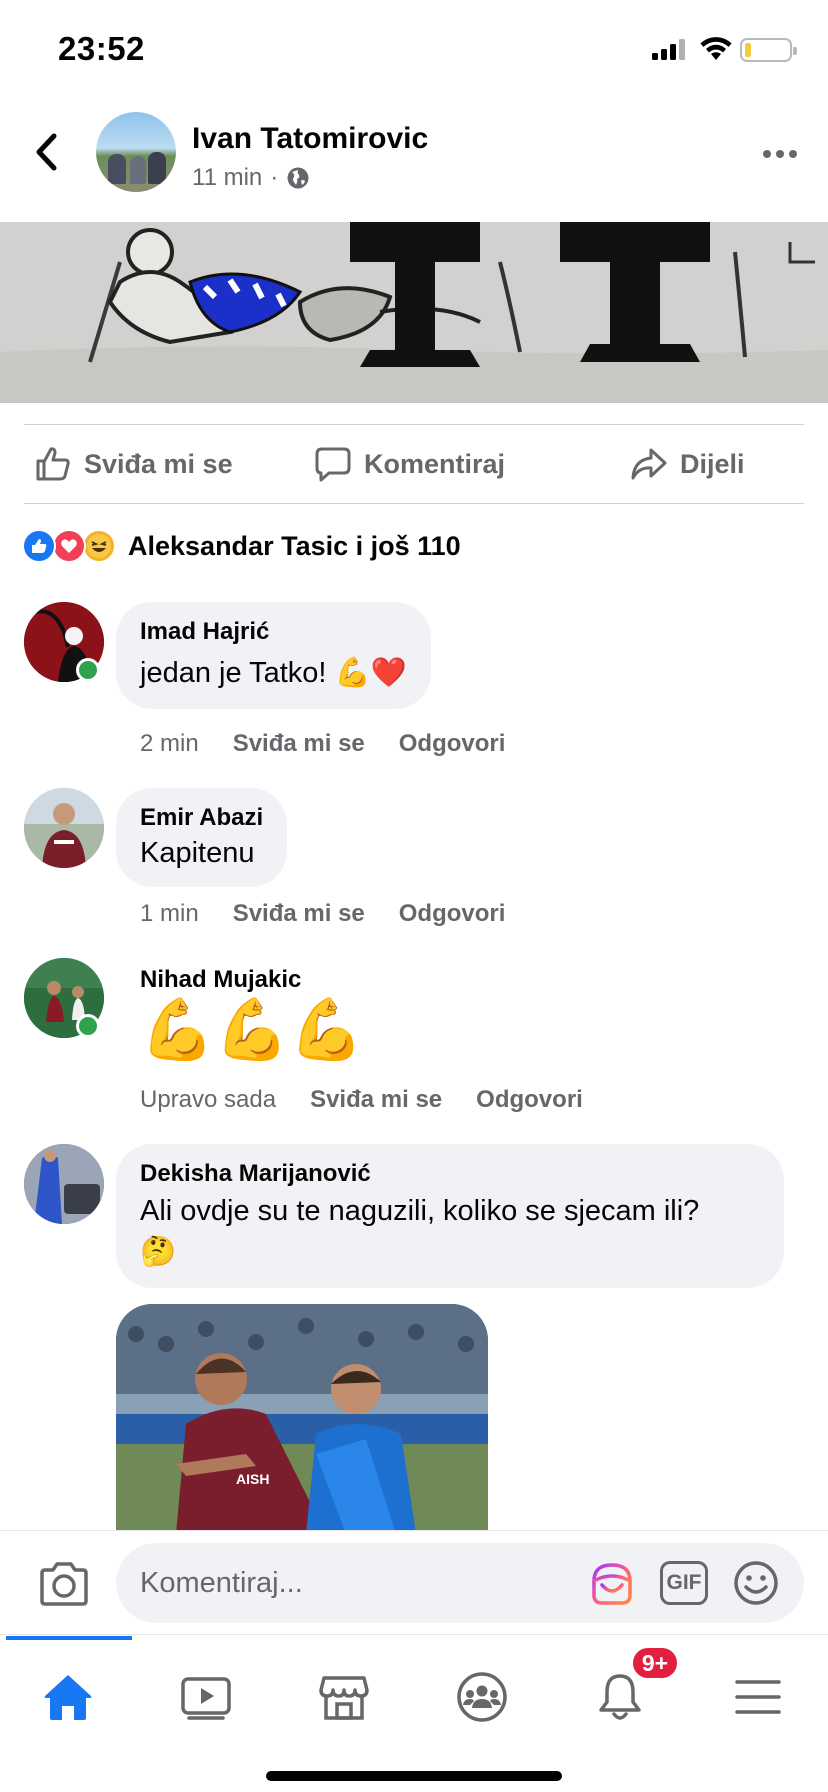 The width and height of the screenshot is (828, 1792). What do you see at coordinates (99, 546) in the screenshot?
I see `haha-reaction-icon` at bounding box center [99, 546].